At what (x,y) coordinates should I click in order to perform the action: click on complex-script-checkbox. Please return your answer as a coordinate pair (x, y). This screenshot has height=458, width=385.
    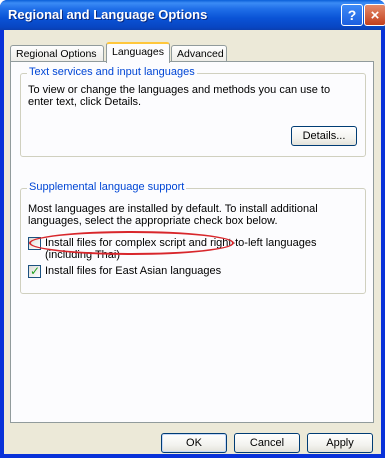
    Looking at the image, I should click on (34, 243).